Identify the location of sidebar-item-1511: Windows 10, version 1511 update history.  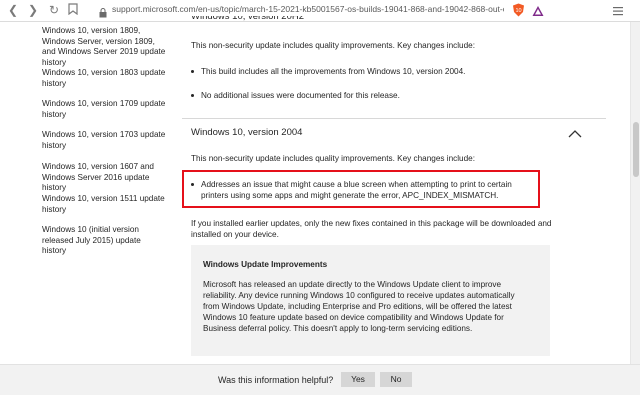
(104, 204).